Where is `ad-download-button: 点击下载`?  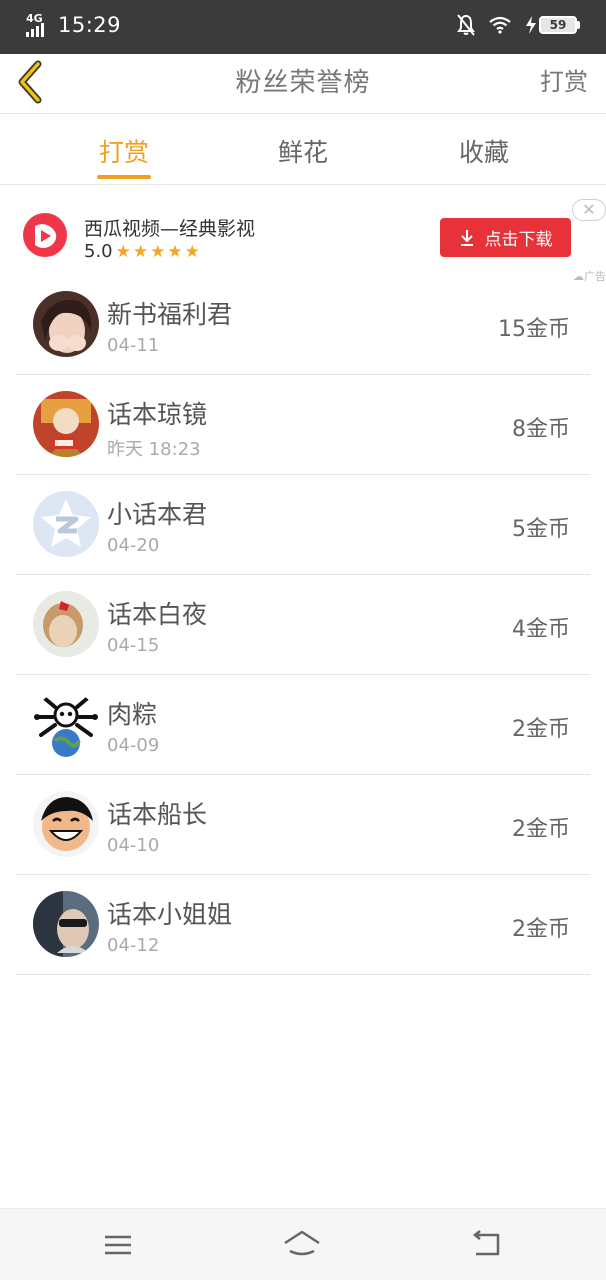 ad-download-button: 点击下载 is located at coordinates (505, 237).